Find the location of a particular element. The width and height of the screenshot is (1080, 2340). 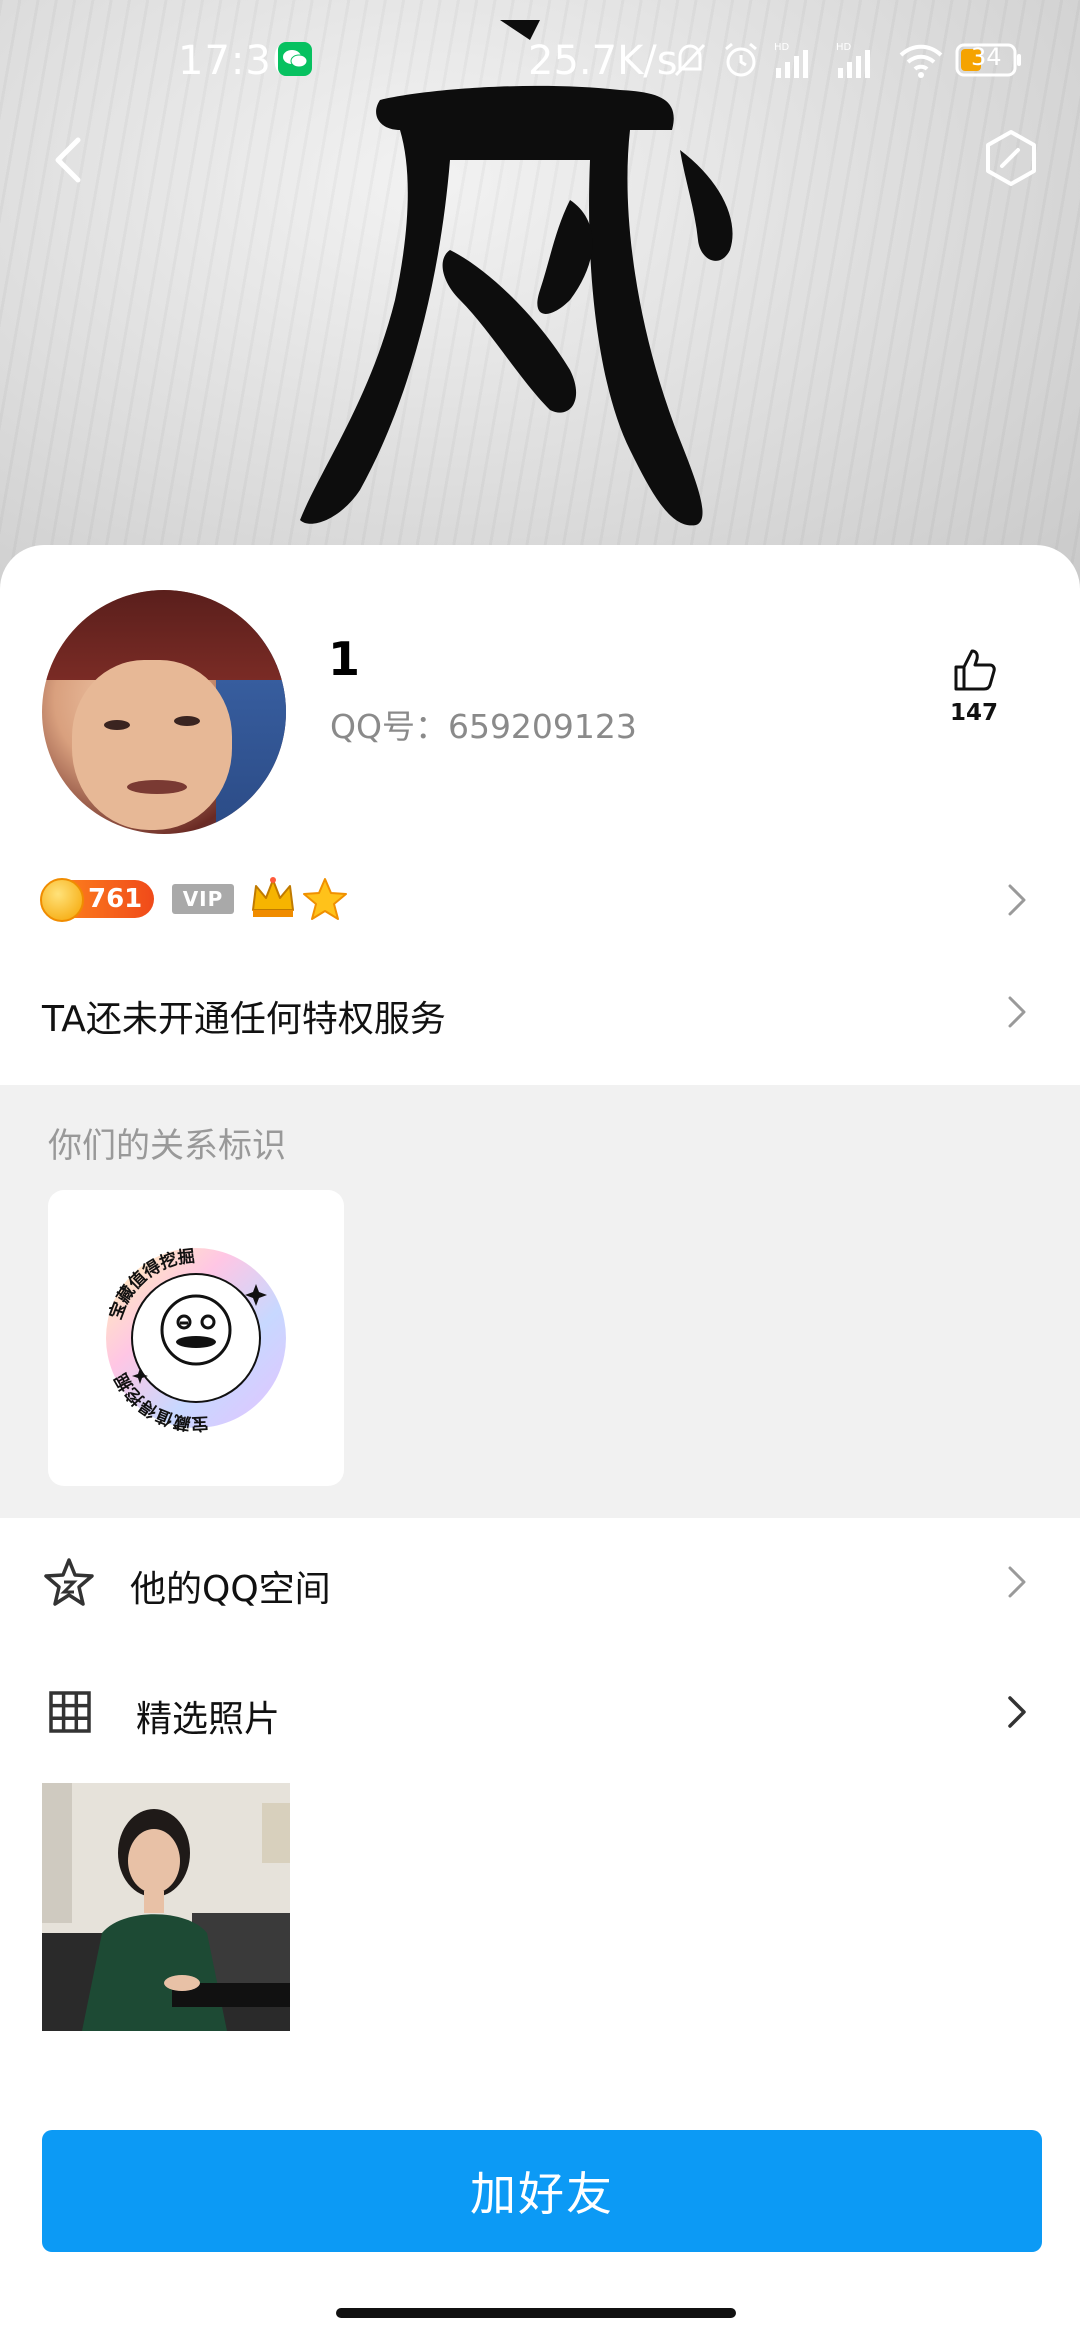

sun-coin-icon is located at coordinates (62, 900).